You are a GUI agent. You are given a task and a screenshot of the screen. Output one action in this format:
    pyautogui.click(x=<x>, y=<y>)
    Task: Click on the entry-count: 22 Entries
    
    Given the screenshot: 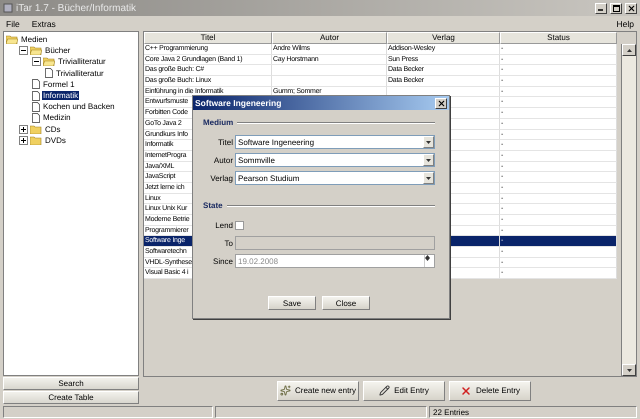 What is the action you would take?
    pyautogui.click(x=451, y=412)
    